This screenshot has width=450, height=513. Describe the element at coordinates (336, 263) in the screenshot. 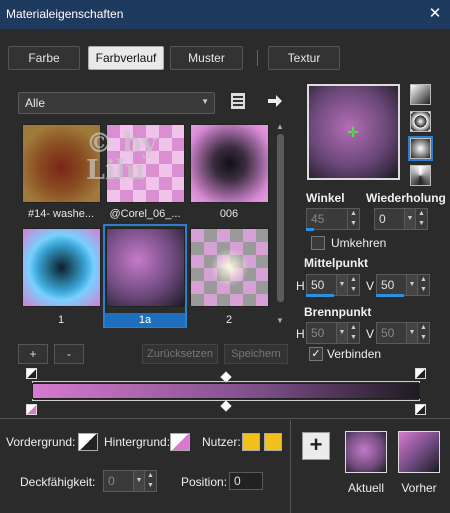

I see `center-label: Mittelpunkt` at that location.